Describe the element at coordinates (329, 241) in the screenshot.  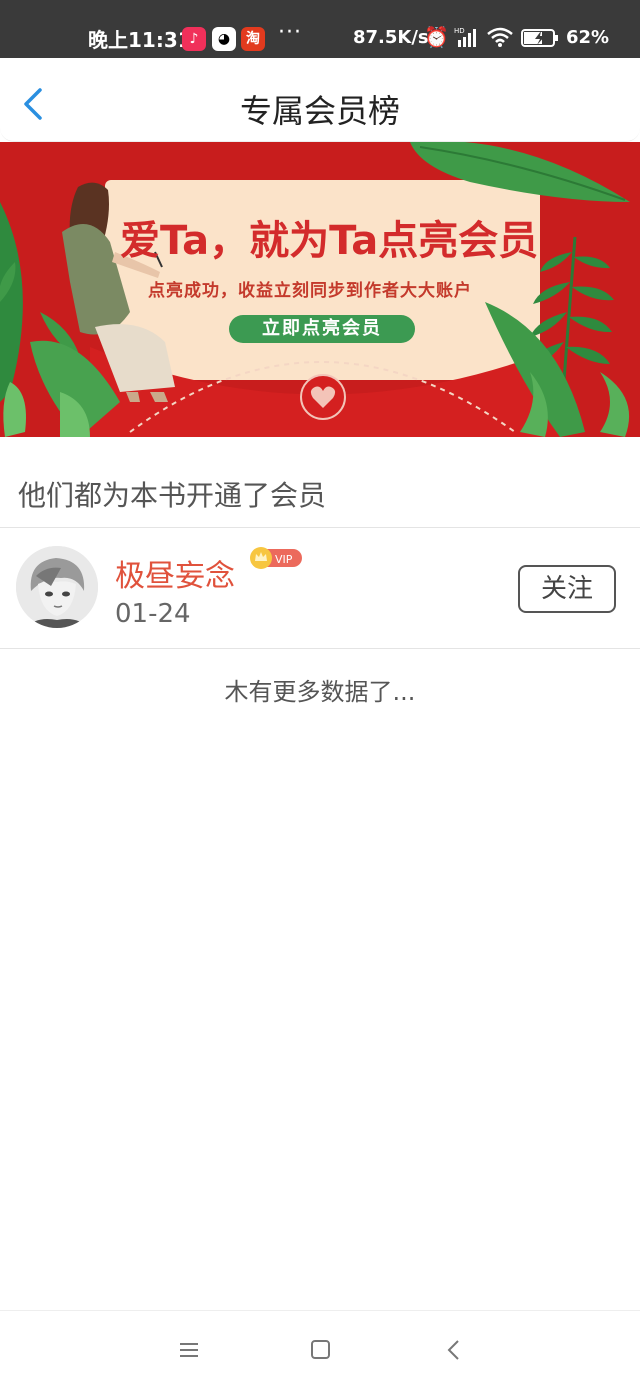
I see `banner-headline: 爱Ta，就为Ta点亮会员` at that location.